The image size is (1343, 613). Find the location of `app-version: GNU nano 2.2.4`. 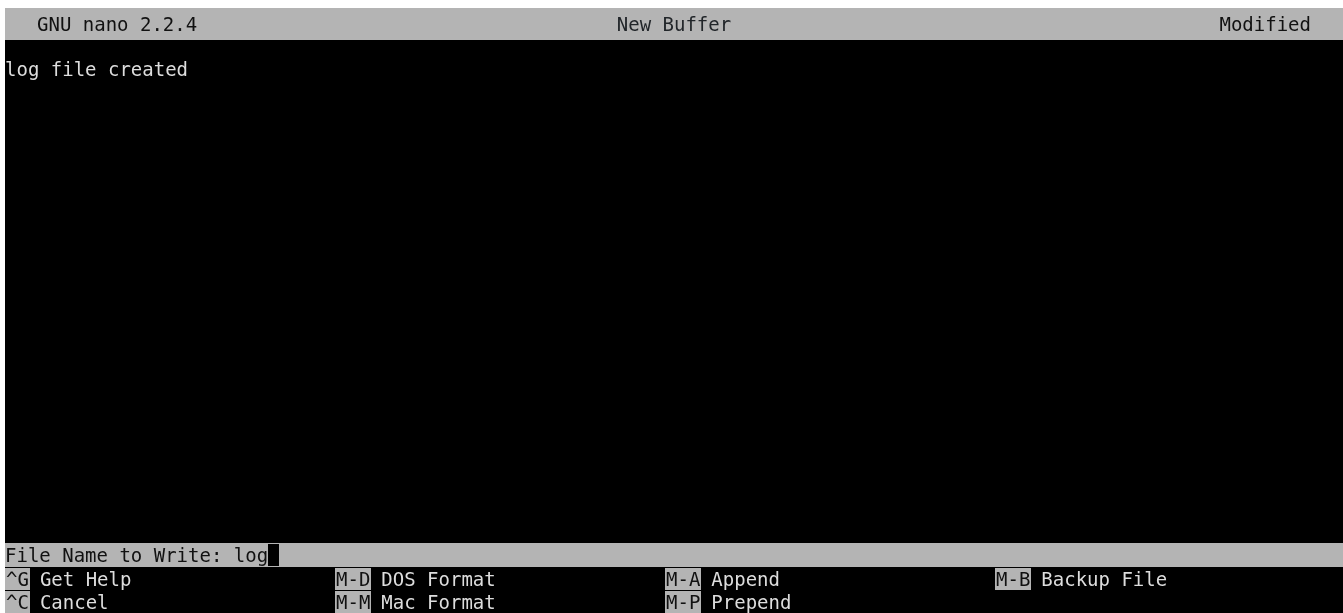

app-version: GNU nano 2.2.4 is located at coordinates (117, 24).